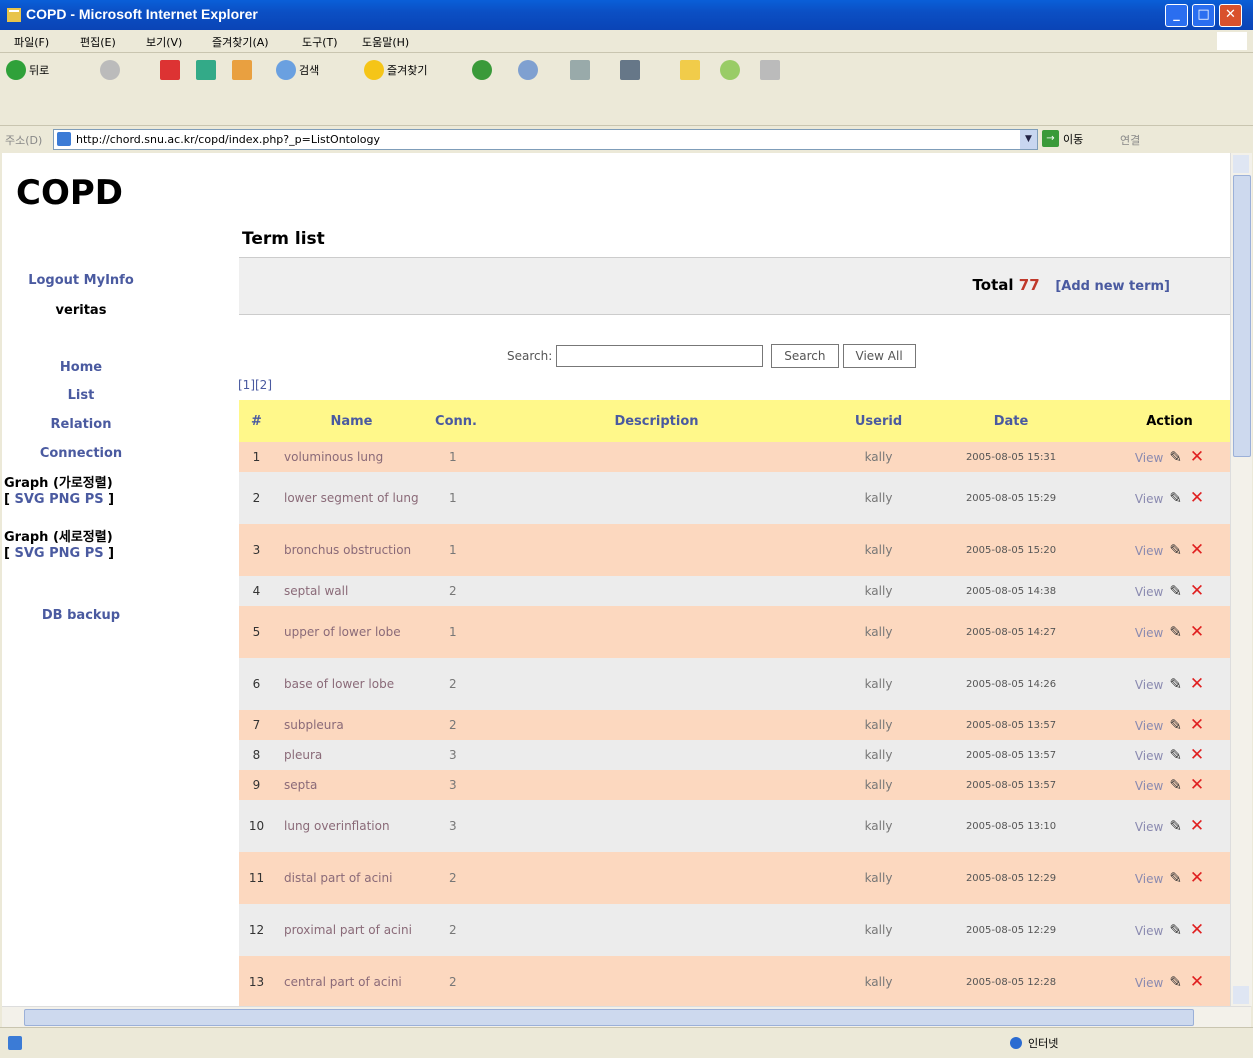  Describe the element at coordinates (395, 70) in the screenshot. I see `favorites-button: 즐겨찾기` at that location.